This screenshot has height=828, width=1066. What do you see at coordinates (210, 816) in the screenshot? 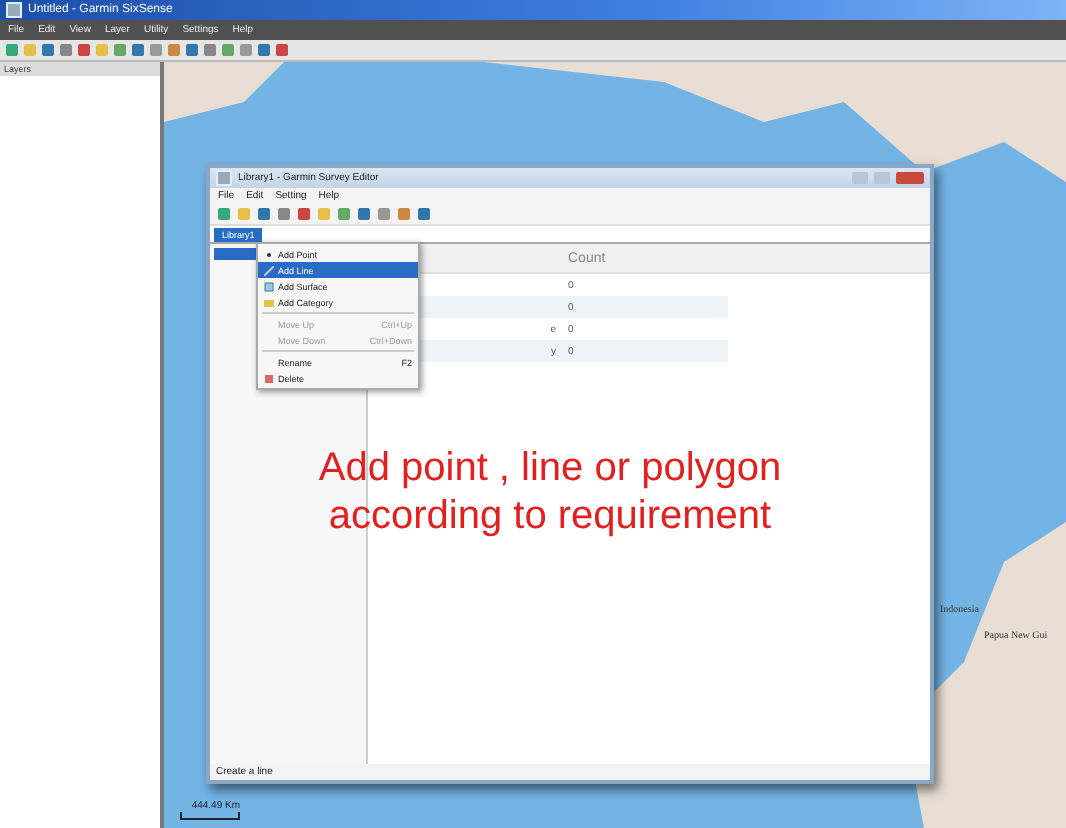
I see `scale-bar` at bounding box center [210, 816].